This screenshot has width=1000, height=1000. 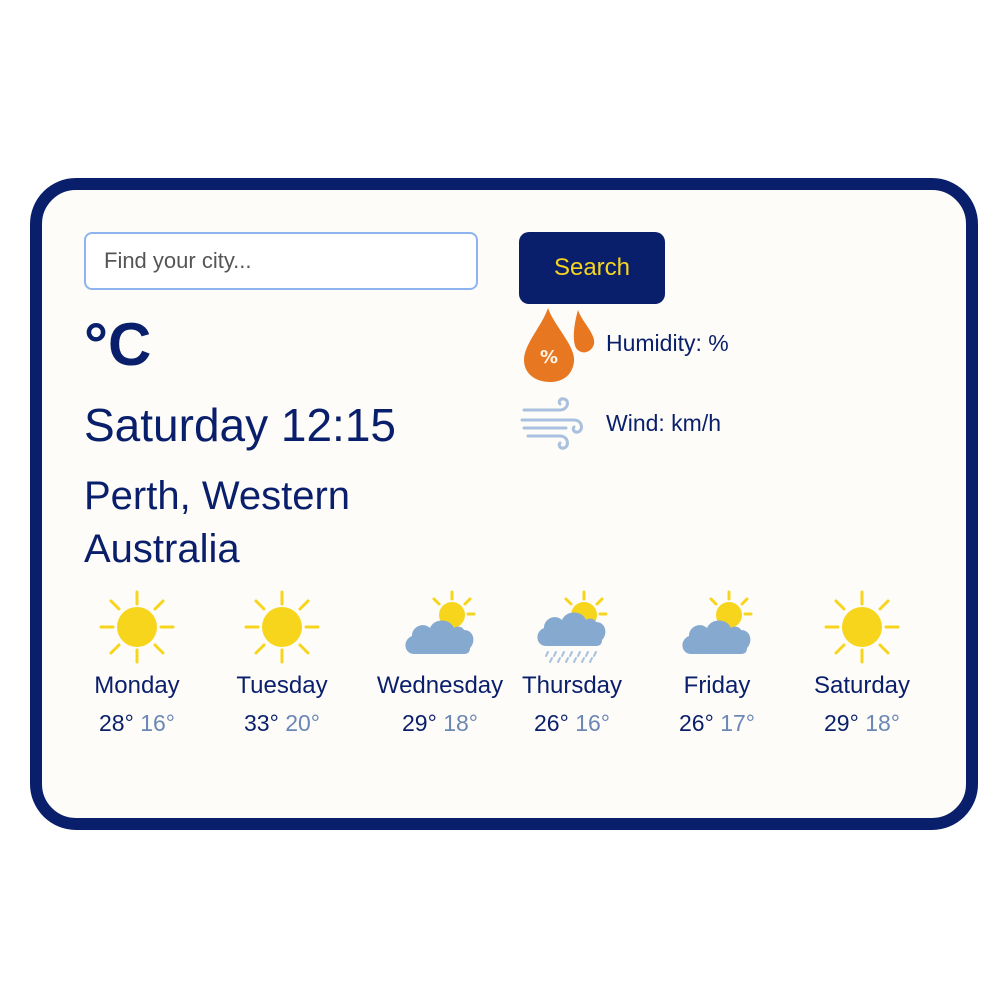 I want to click on forecast-low: 17°, so click(x=737, y=723).